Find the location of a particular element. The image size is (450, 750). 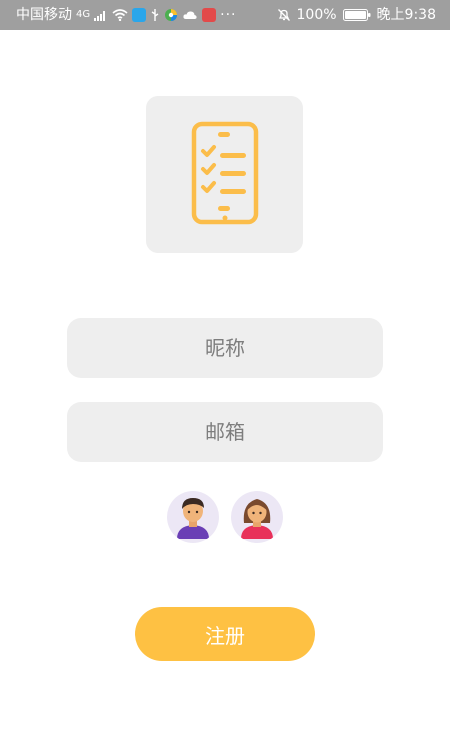

usb-icon is located at coordinates (155, 15).